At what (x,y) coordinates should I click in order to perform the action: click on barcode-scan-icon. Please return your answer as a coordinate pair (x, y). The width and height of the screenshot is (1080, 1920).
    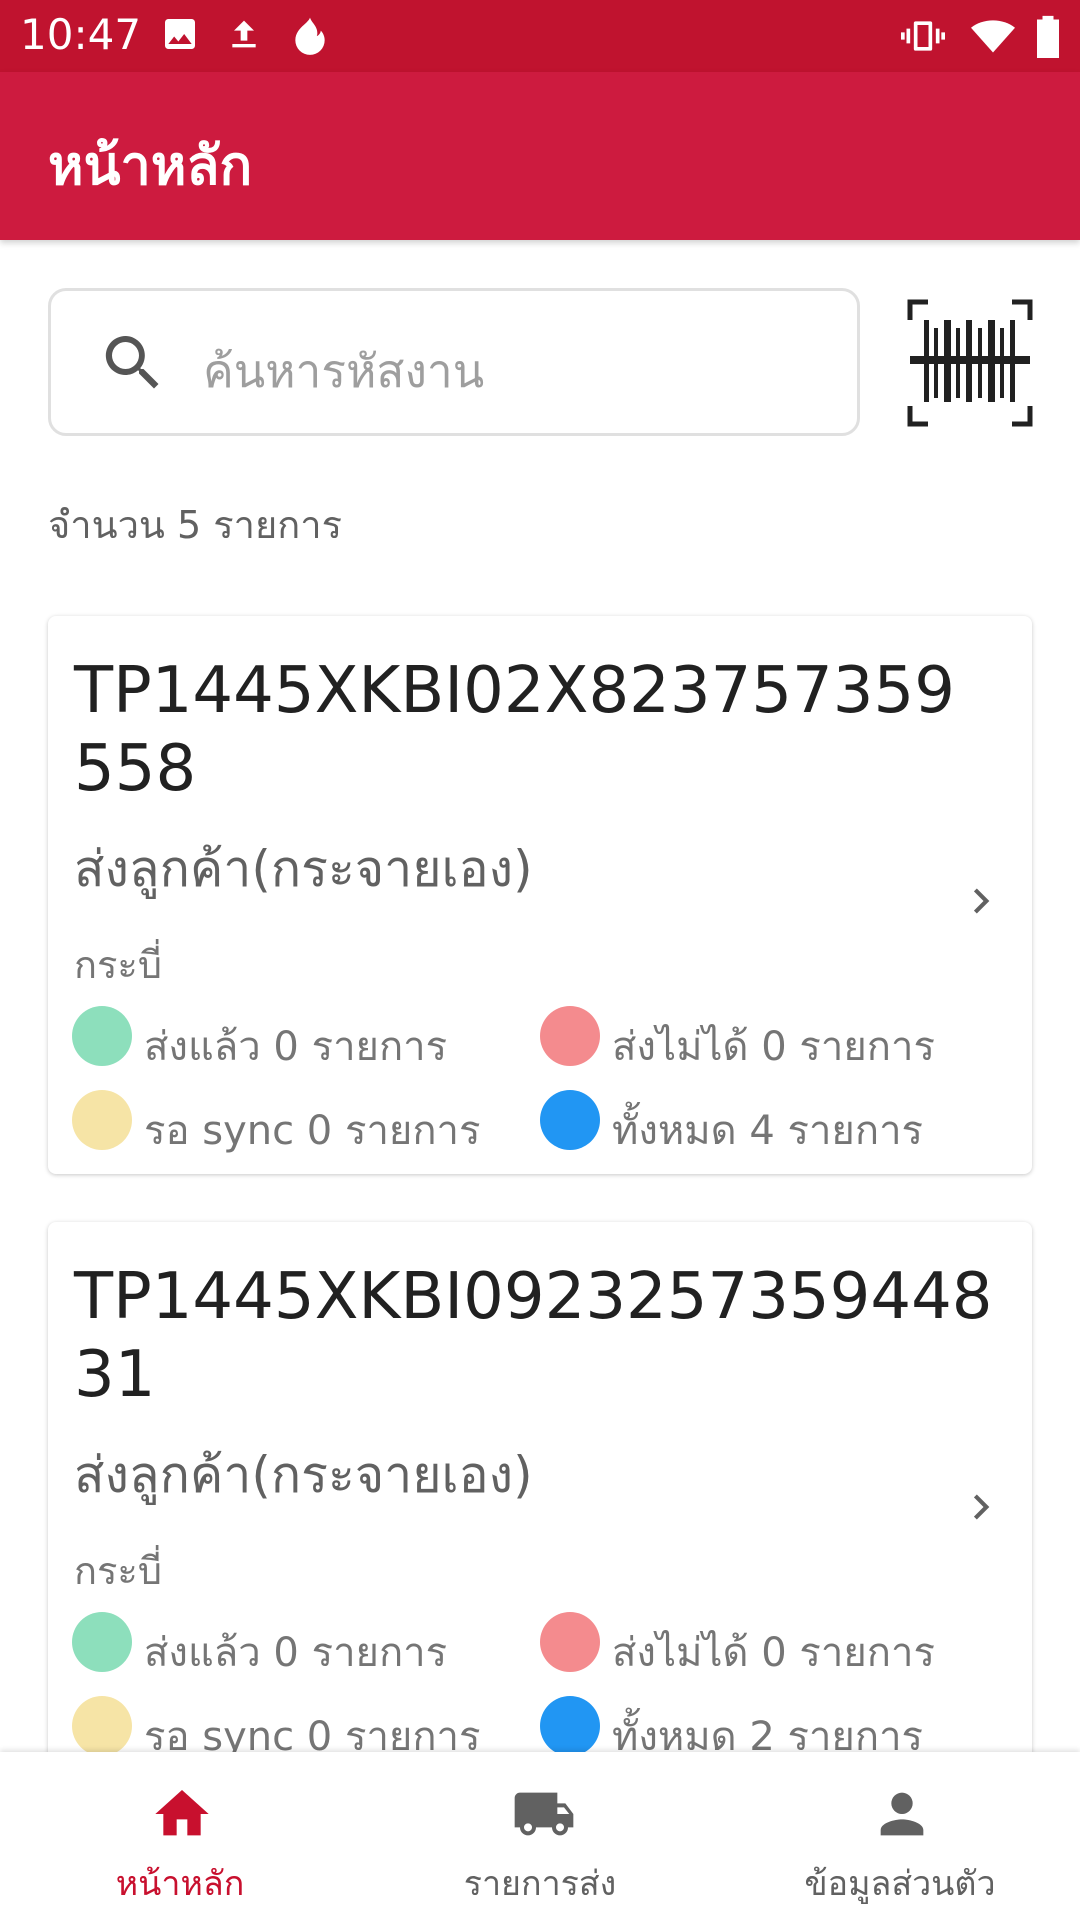
    Looking at the image, I should click on (970, 363).